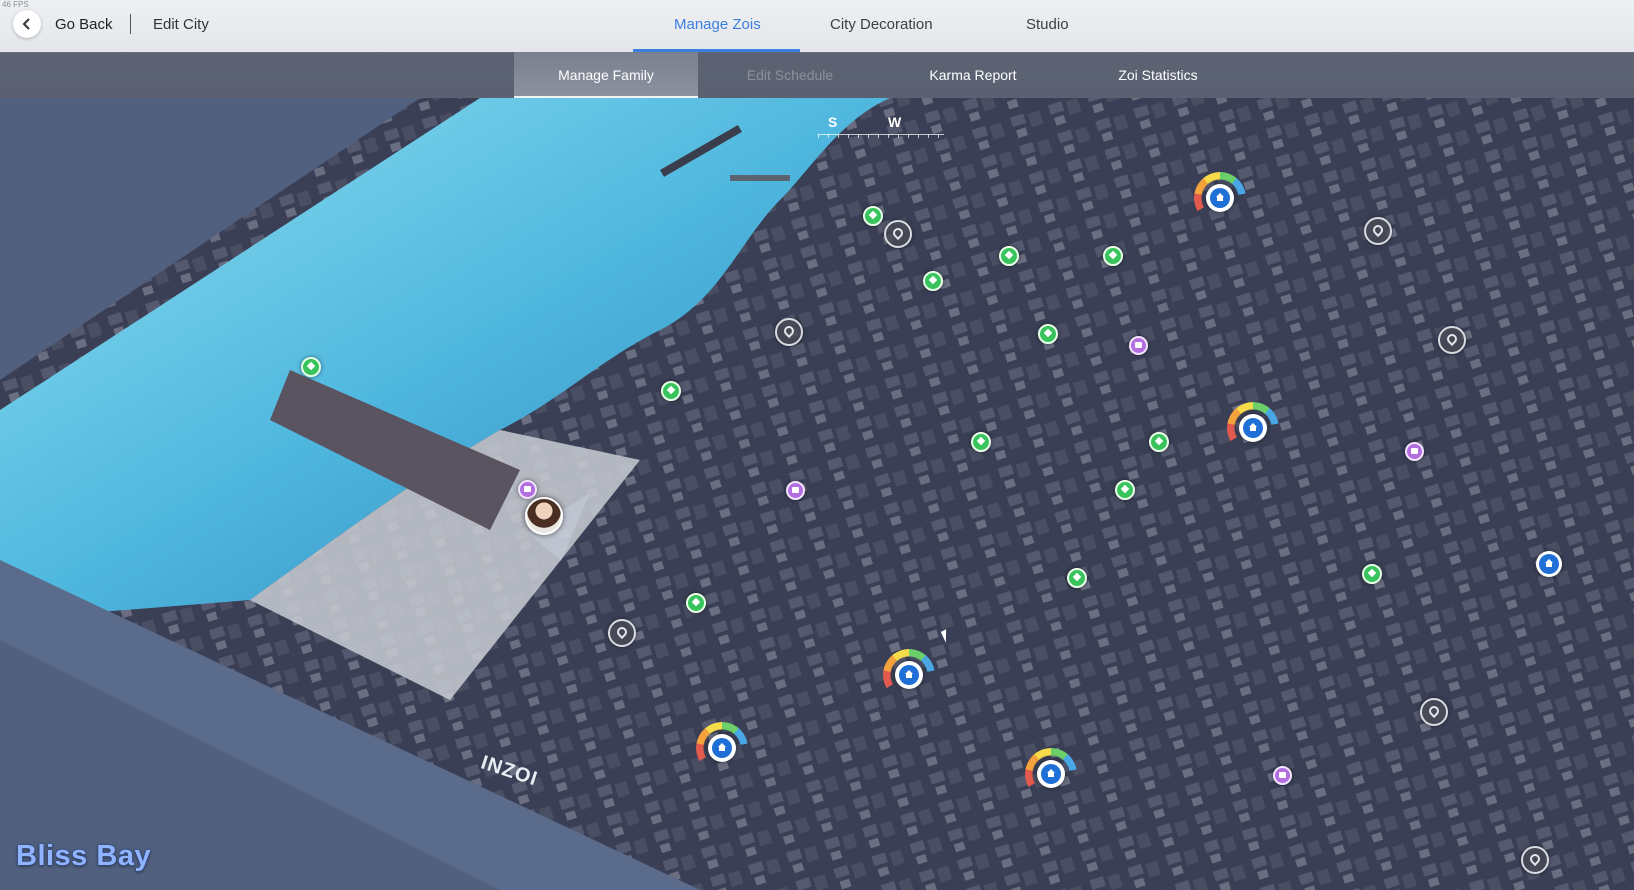 The width and height of the screenshot is (1634, 890). Describe the element at coordinates (15, 4) in the screenshot. I see `fps-counter: 46 FPS` at that location.